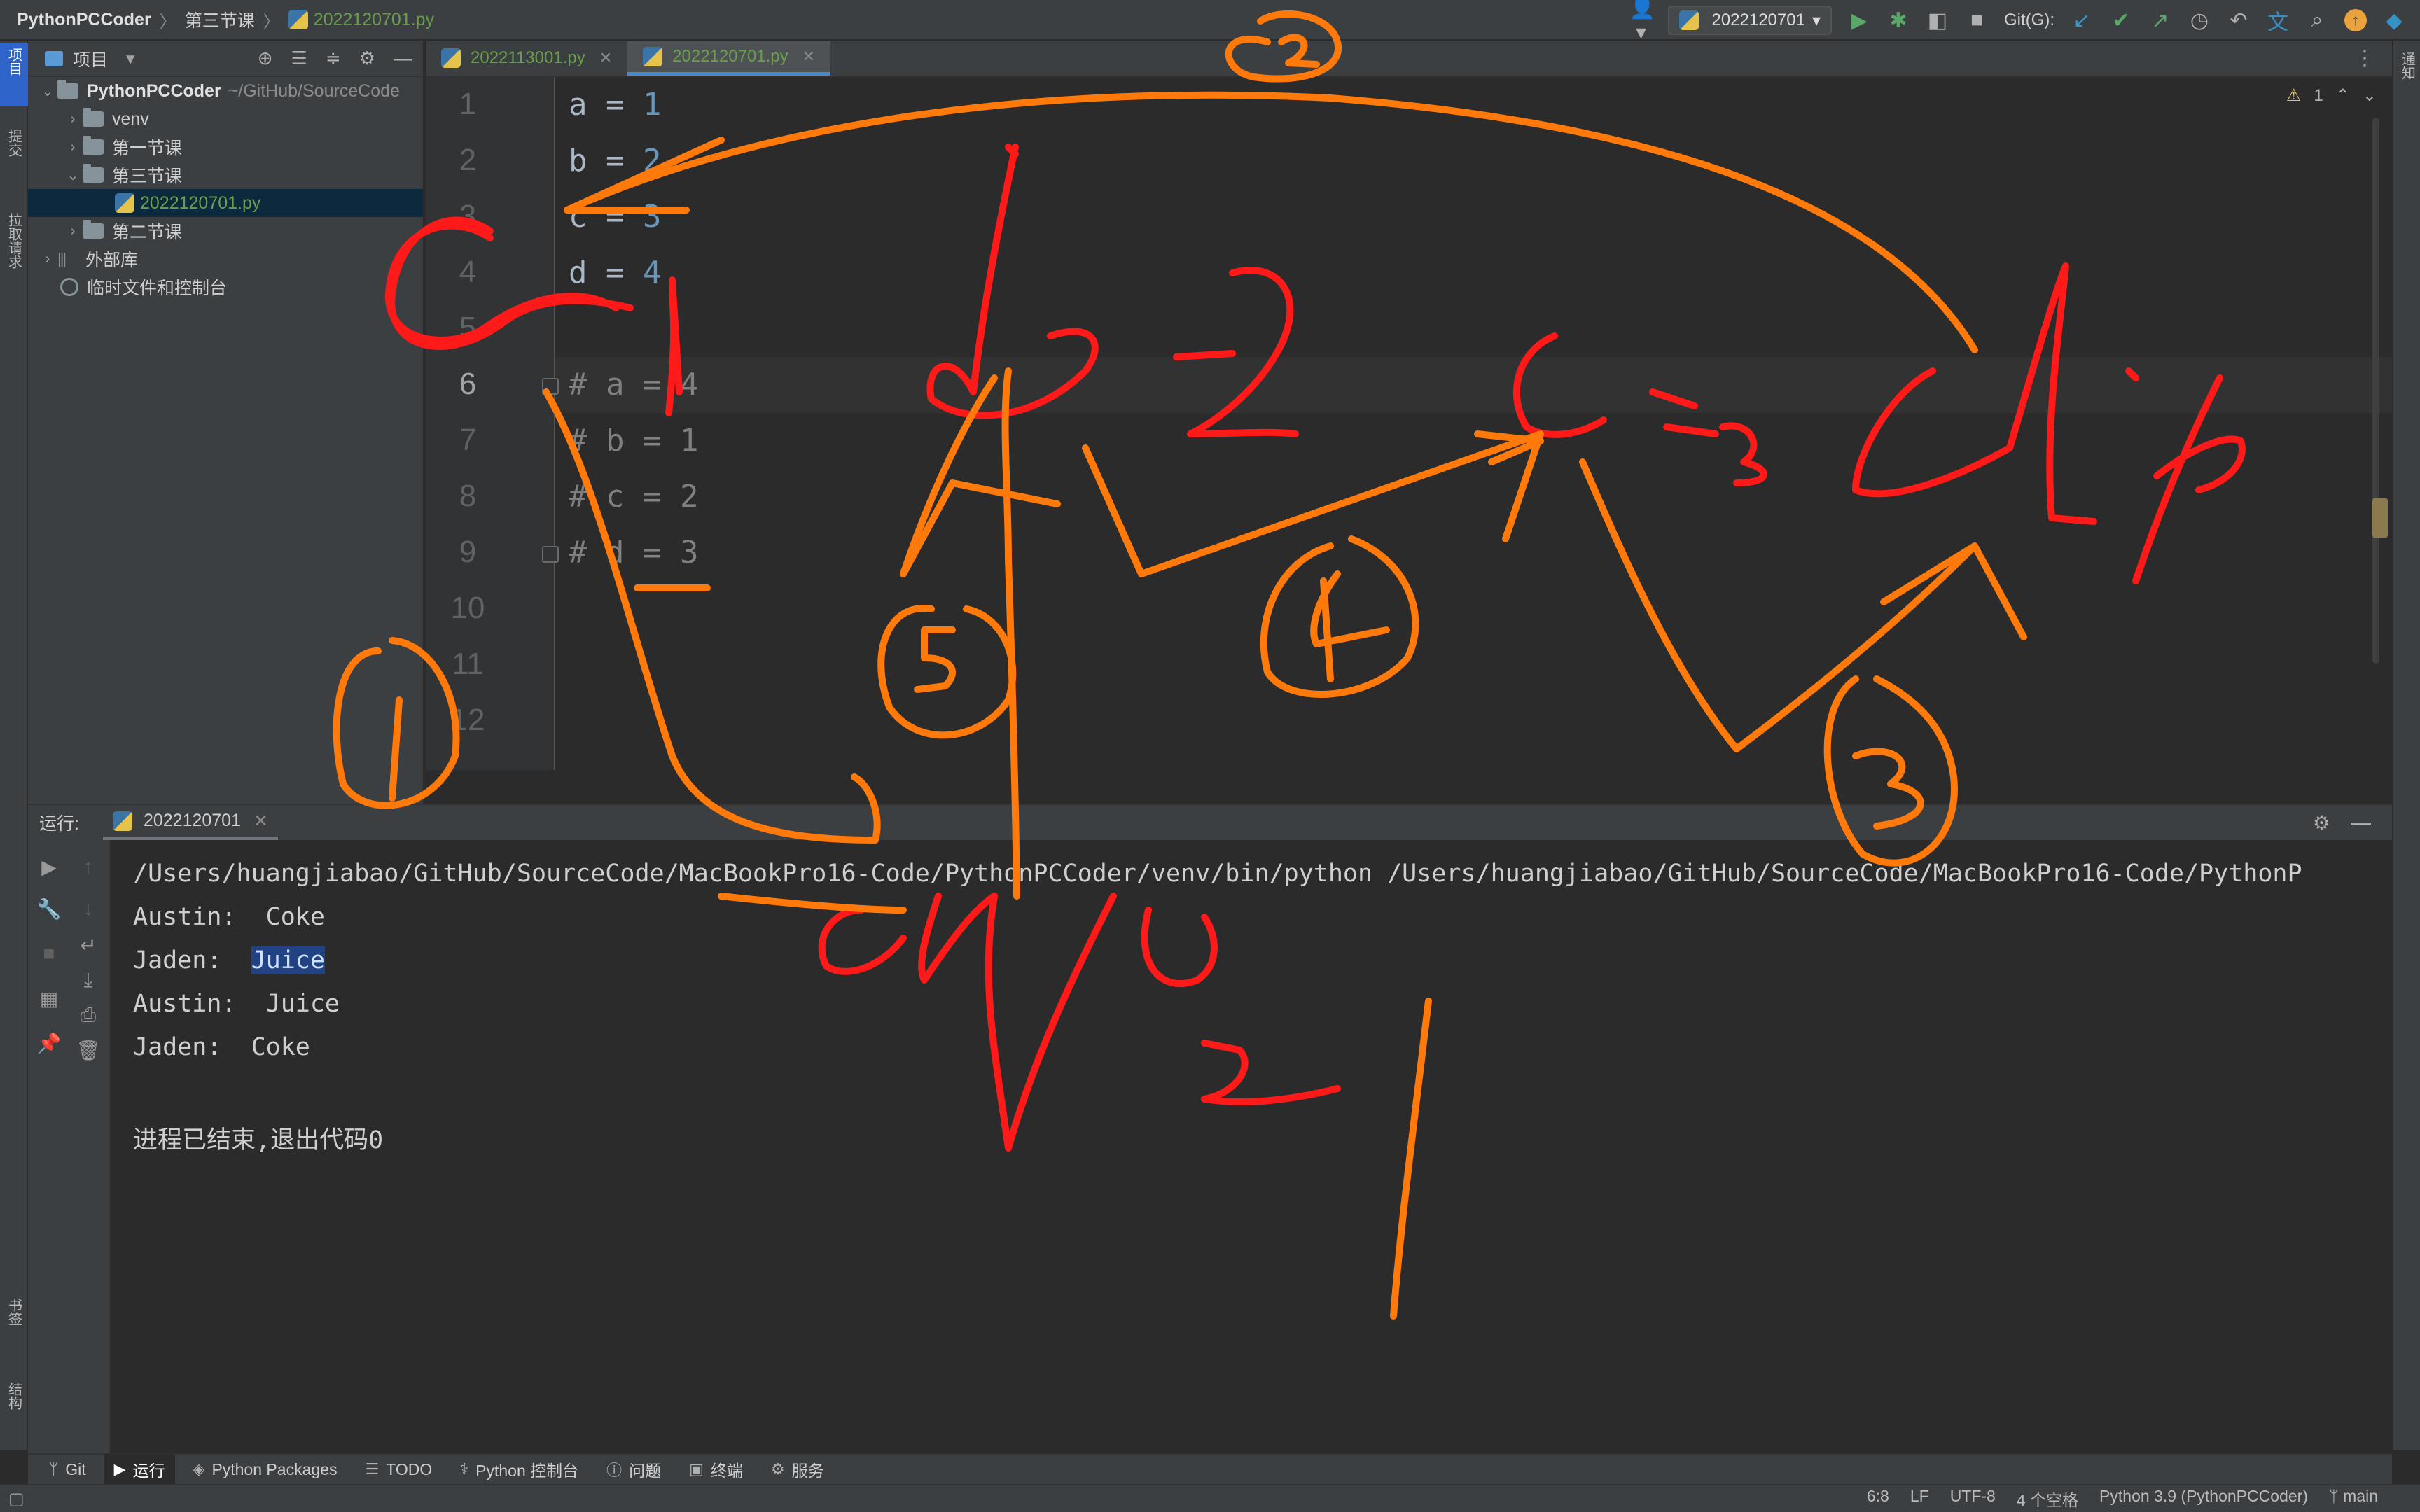 The image size is (2420, 1512). What do you see at coordinates (1919, 1499) in the screenshot?
I see `status-line-separator: LF` at bounding box center [1919, 1499].